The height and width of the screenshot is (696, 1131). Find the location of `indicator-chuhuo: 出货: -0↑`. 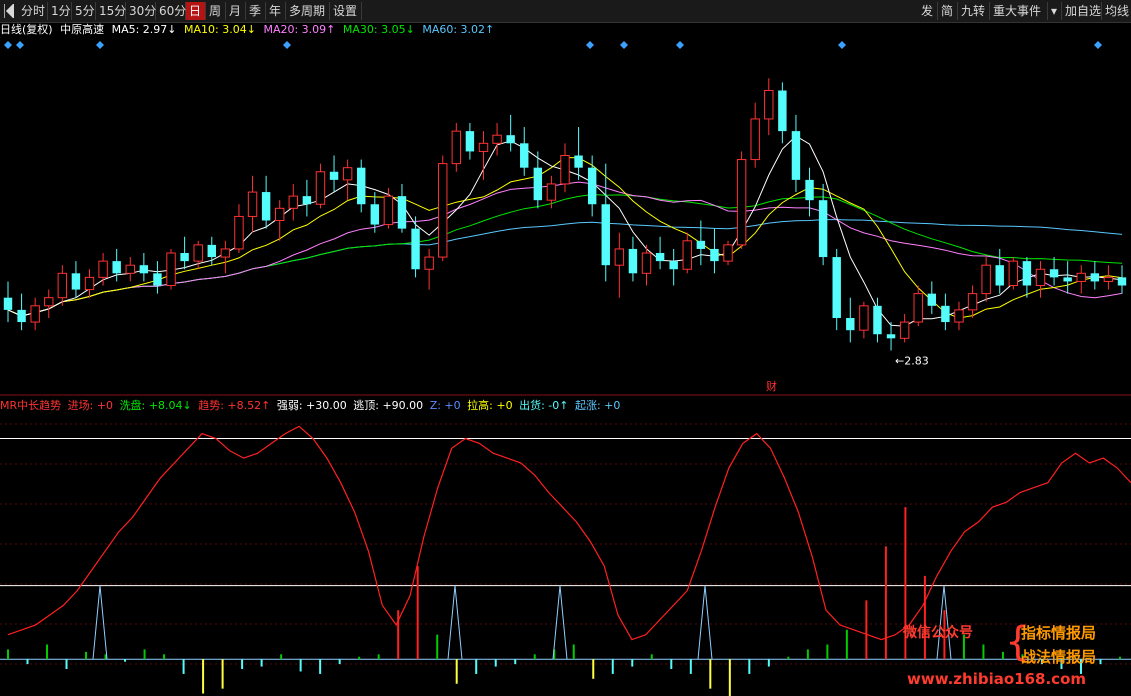

indicator-chuhuo: 出货: -0↑ is located at coordinates (544, 405).